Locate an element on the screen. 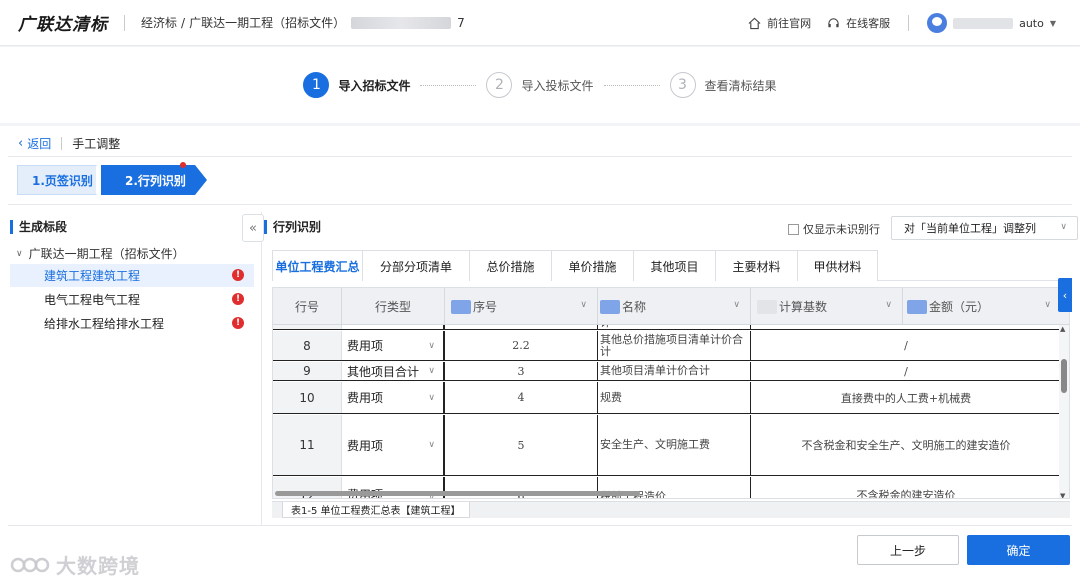 The height and width of the screenshot is (581, 1080). table-row: 8 费用项 ∨ 2.2 其他总价措施项目清单计价合计 / is located at coordinates (671, 346).